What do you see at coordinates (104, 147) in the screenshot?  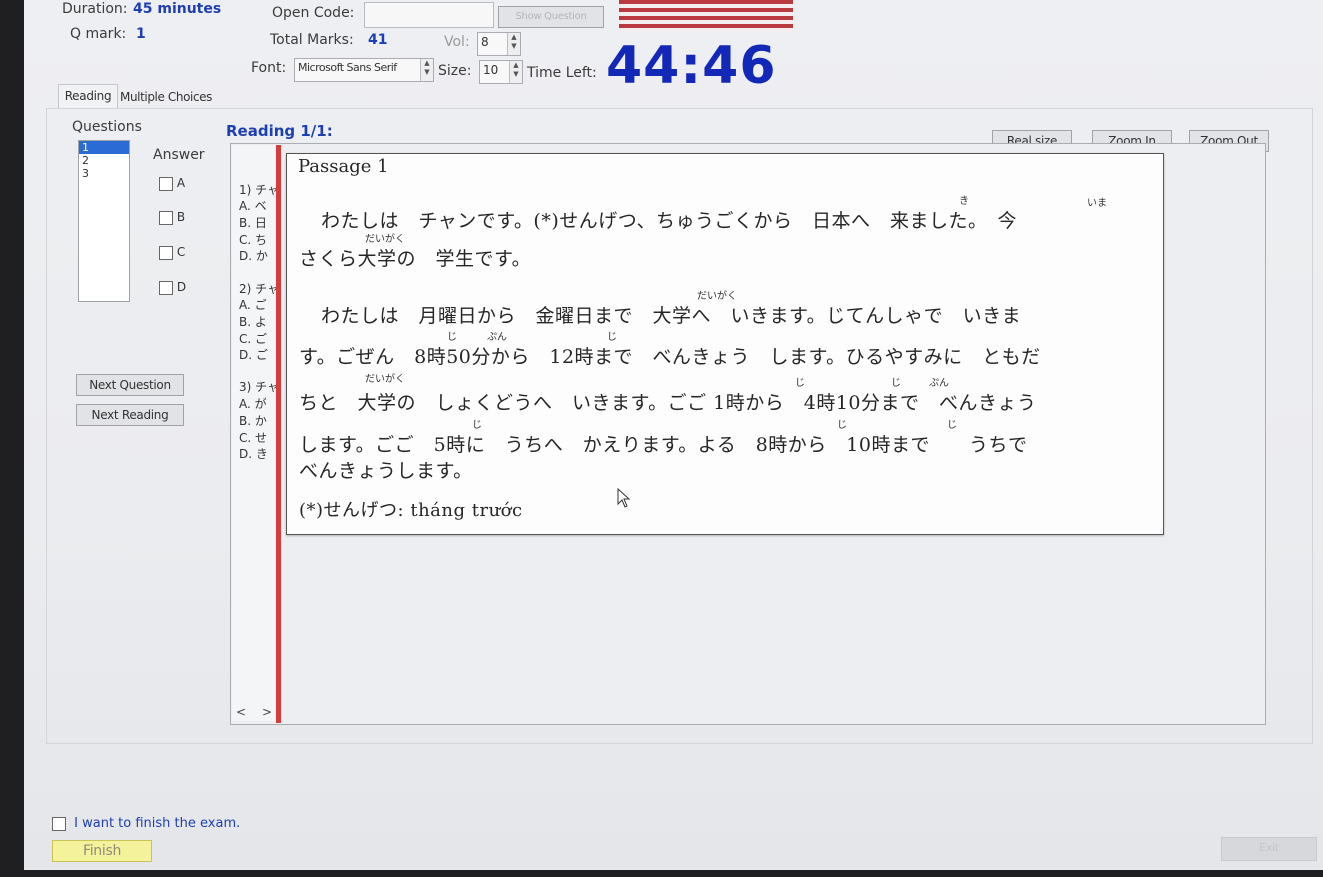 I see `list-item: 1` at bounding box center [104, 147].